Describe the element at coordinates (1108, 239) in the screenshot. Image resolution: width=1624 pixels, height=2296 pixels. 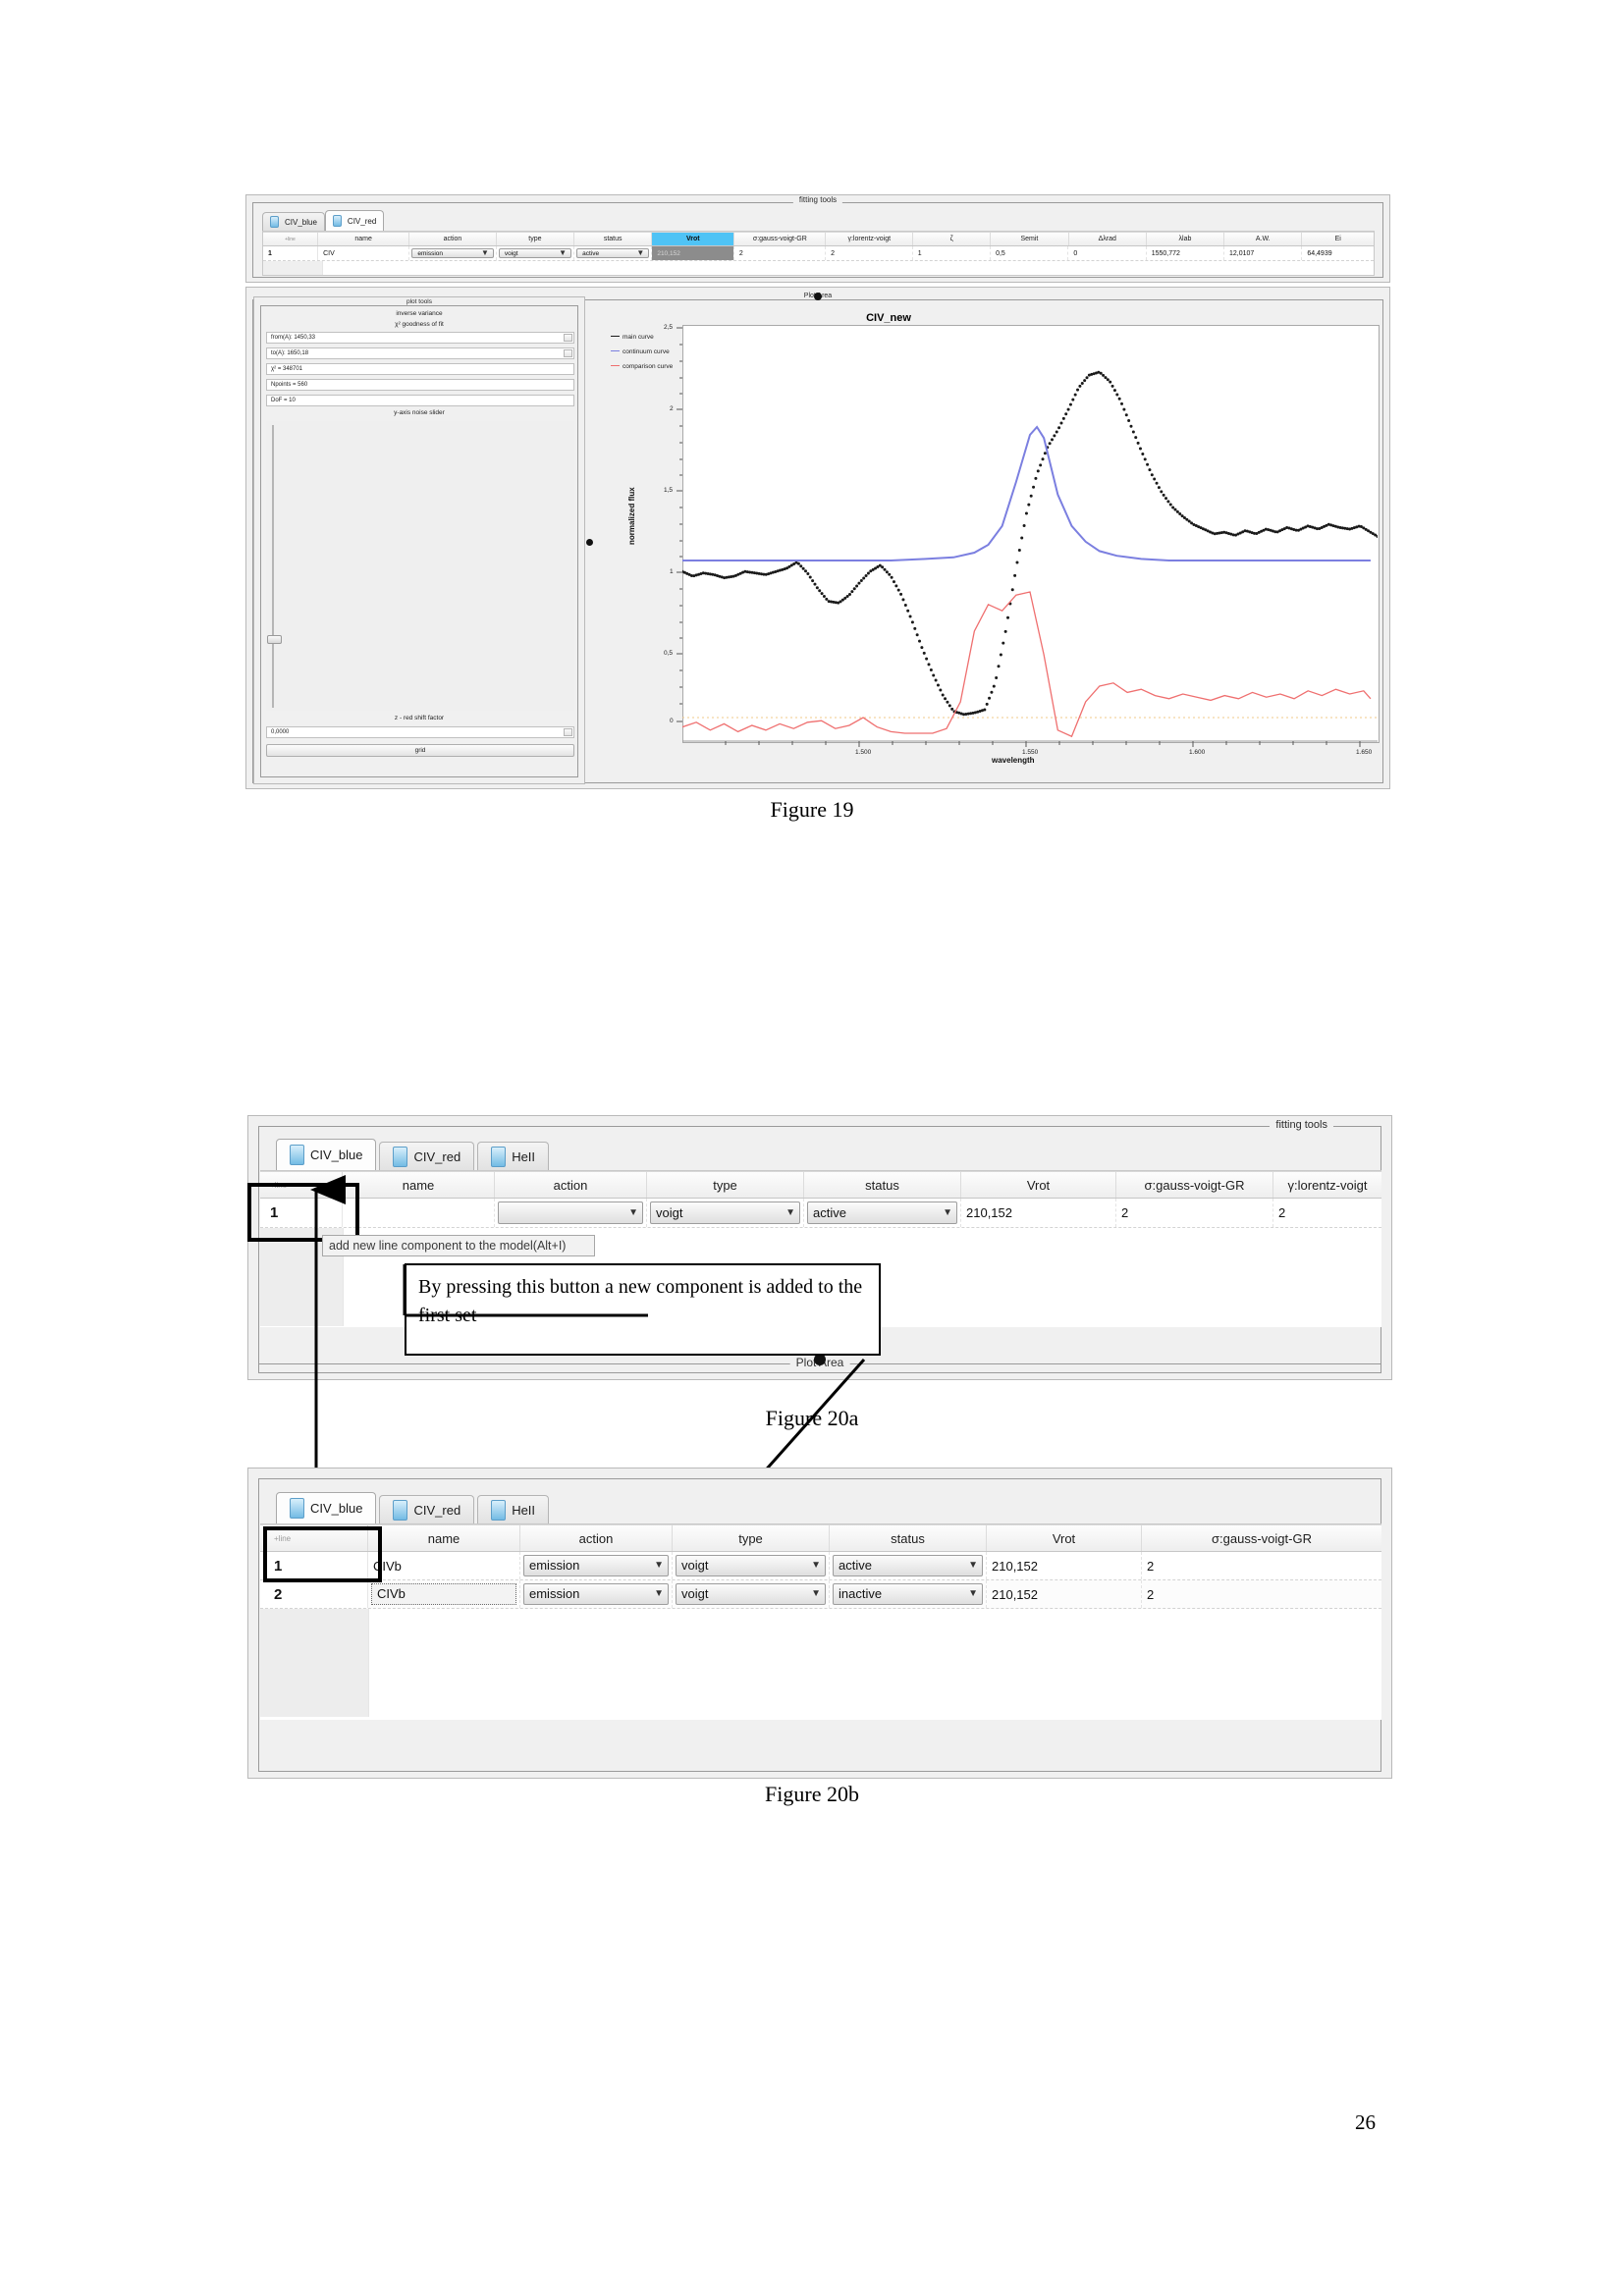
I see `th-delta-lambda-rad: Δλrad` at that location.